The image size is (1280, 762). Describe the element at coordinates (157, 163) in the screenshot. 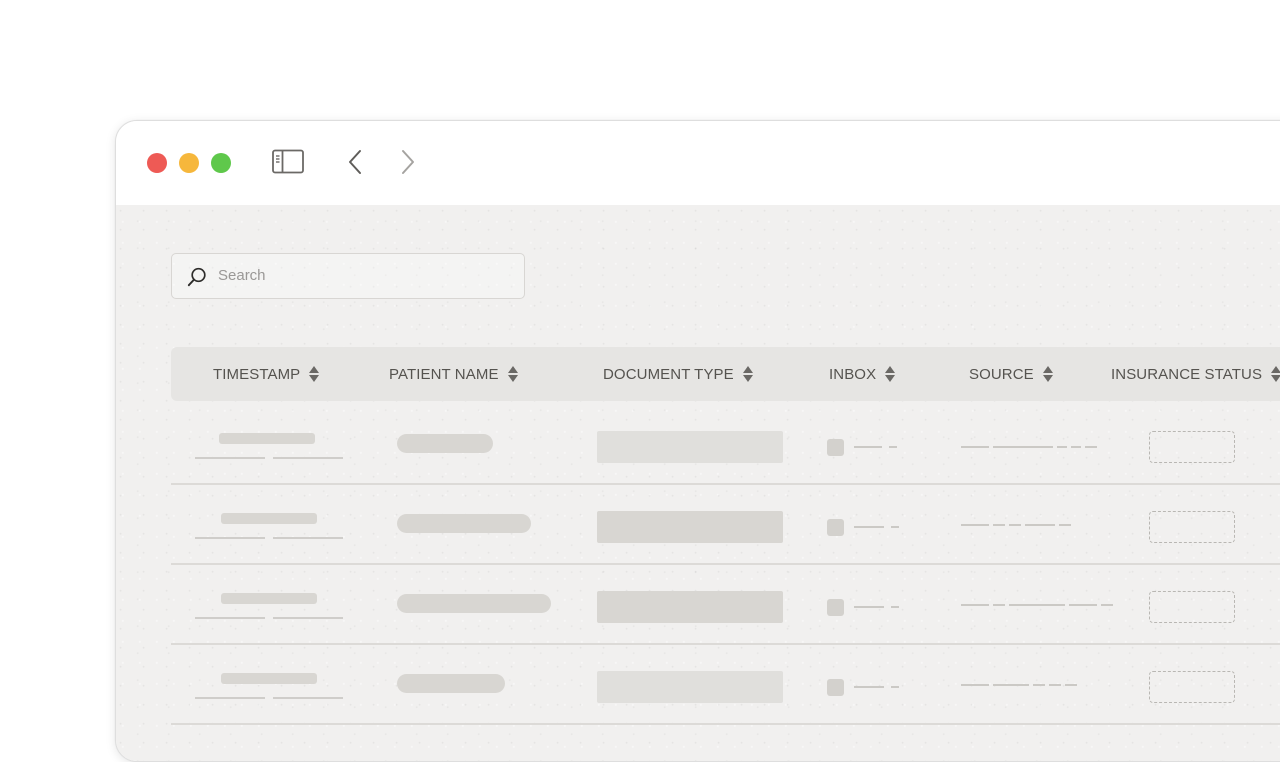

I see `close-window-button` at that location.